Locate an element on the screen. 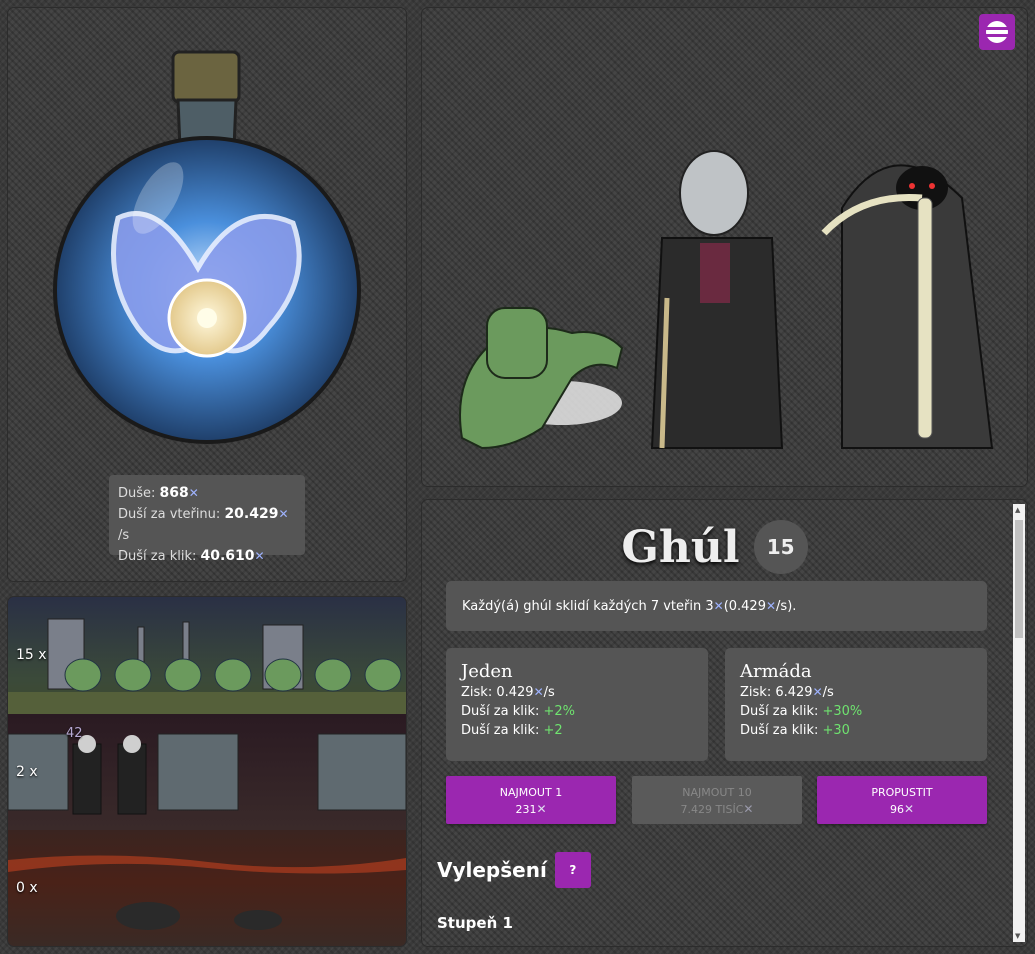 The height and width of the screenshot is (954, 1035). upgrades-header: Vylepšení ? is located at coordinates (514, 870).